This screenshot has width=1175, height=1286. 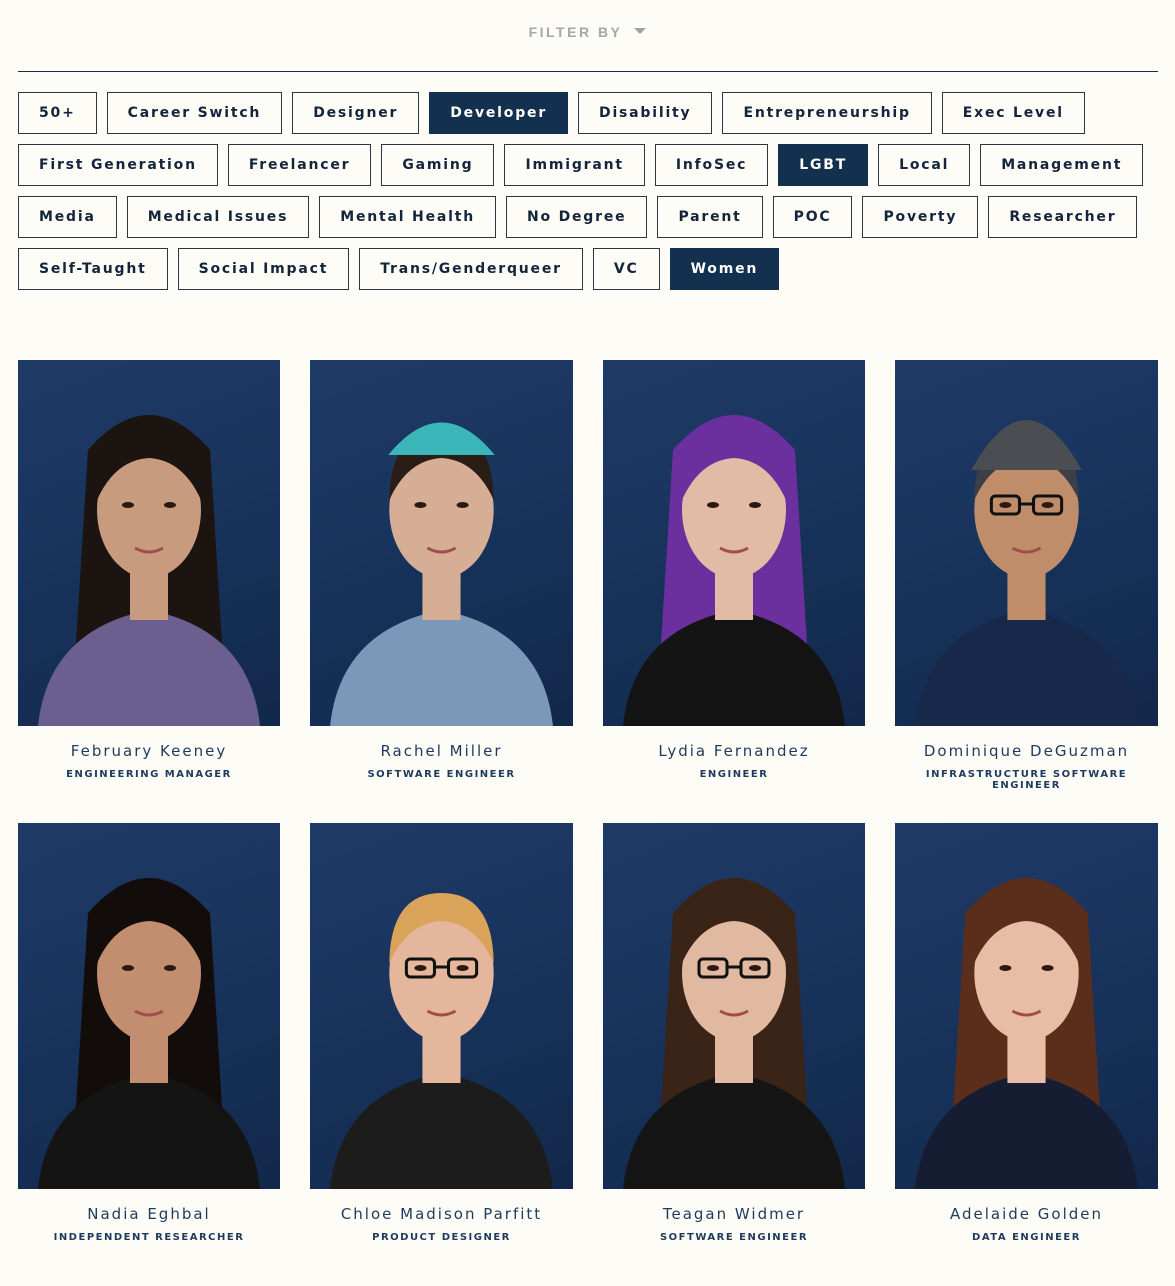 What do you see at coordinates (1063, 217) in the screenshot?
I see `filter-tag-button: Researcher` at bounding box center [1063, 217].